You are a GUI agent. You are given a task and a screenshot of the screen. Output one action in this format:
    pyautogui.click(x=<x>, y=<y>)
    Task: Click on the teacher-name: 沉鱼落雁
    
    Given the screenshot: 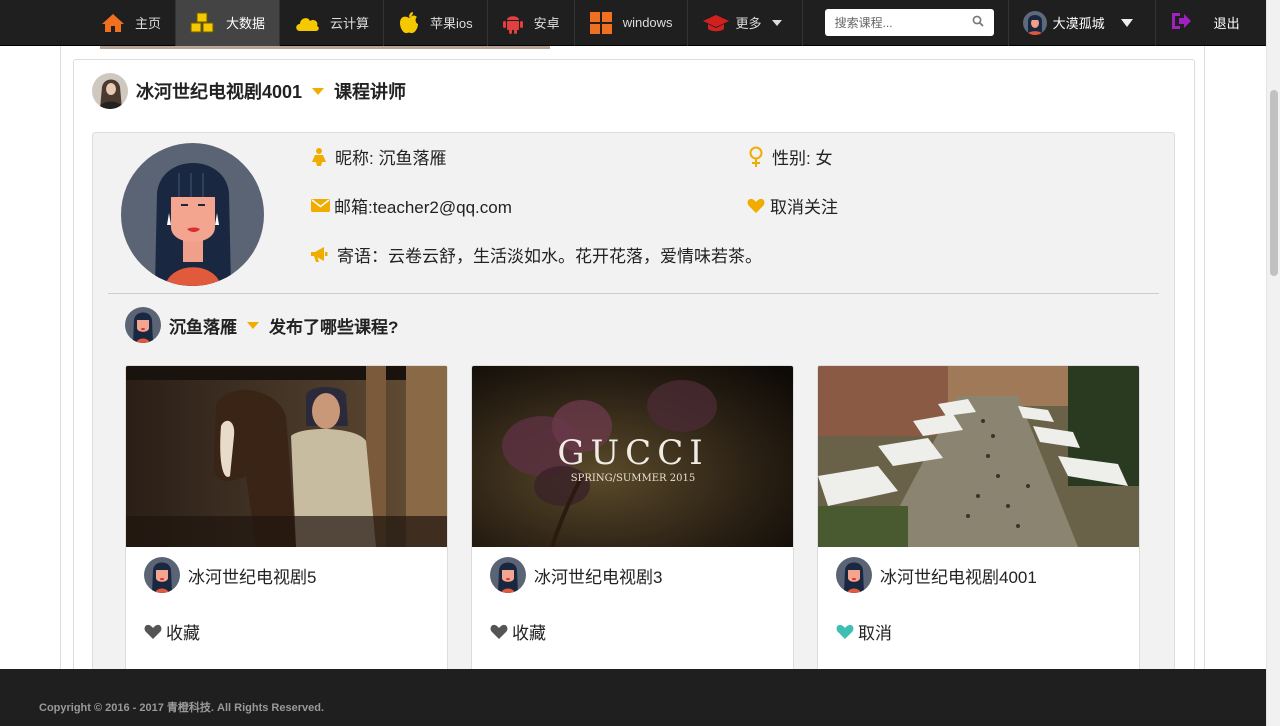 What is the action you would take?
    pyautogui.click(x=203, y=327)
    